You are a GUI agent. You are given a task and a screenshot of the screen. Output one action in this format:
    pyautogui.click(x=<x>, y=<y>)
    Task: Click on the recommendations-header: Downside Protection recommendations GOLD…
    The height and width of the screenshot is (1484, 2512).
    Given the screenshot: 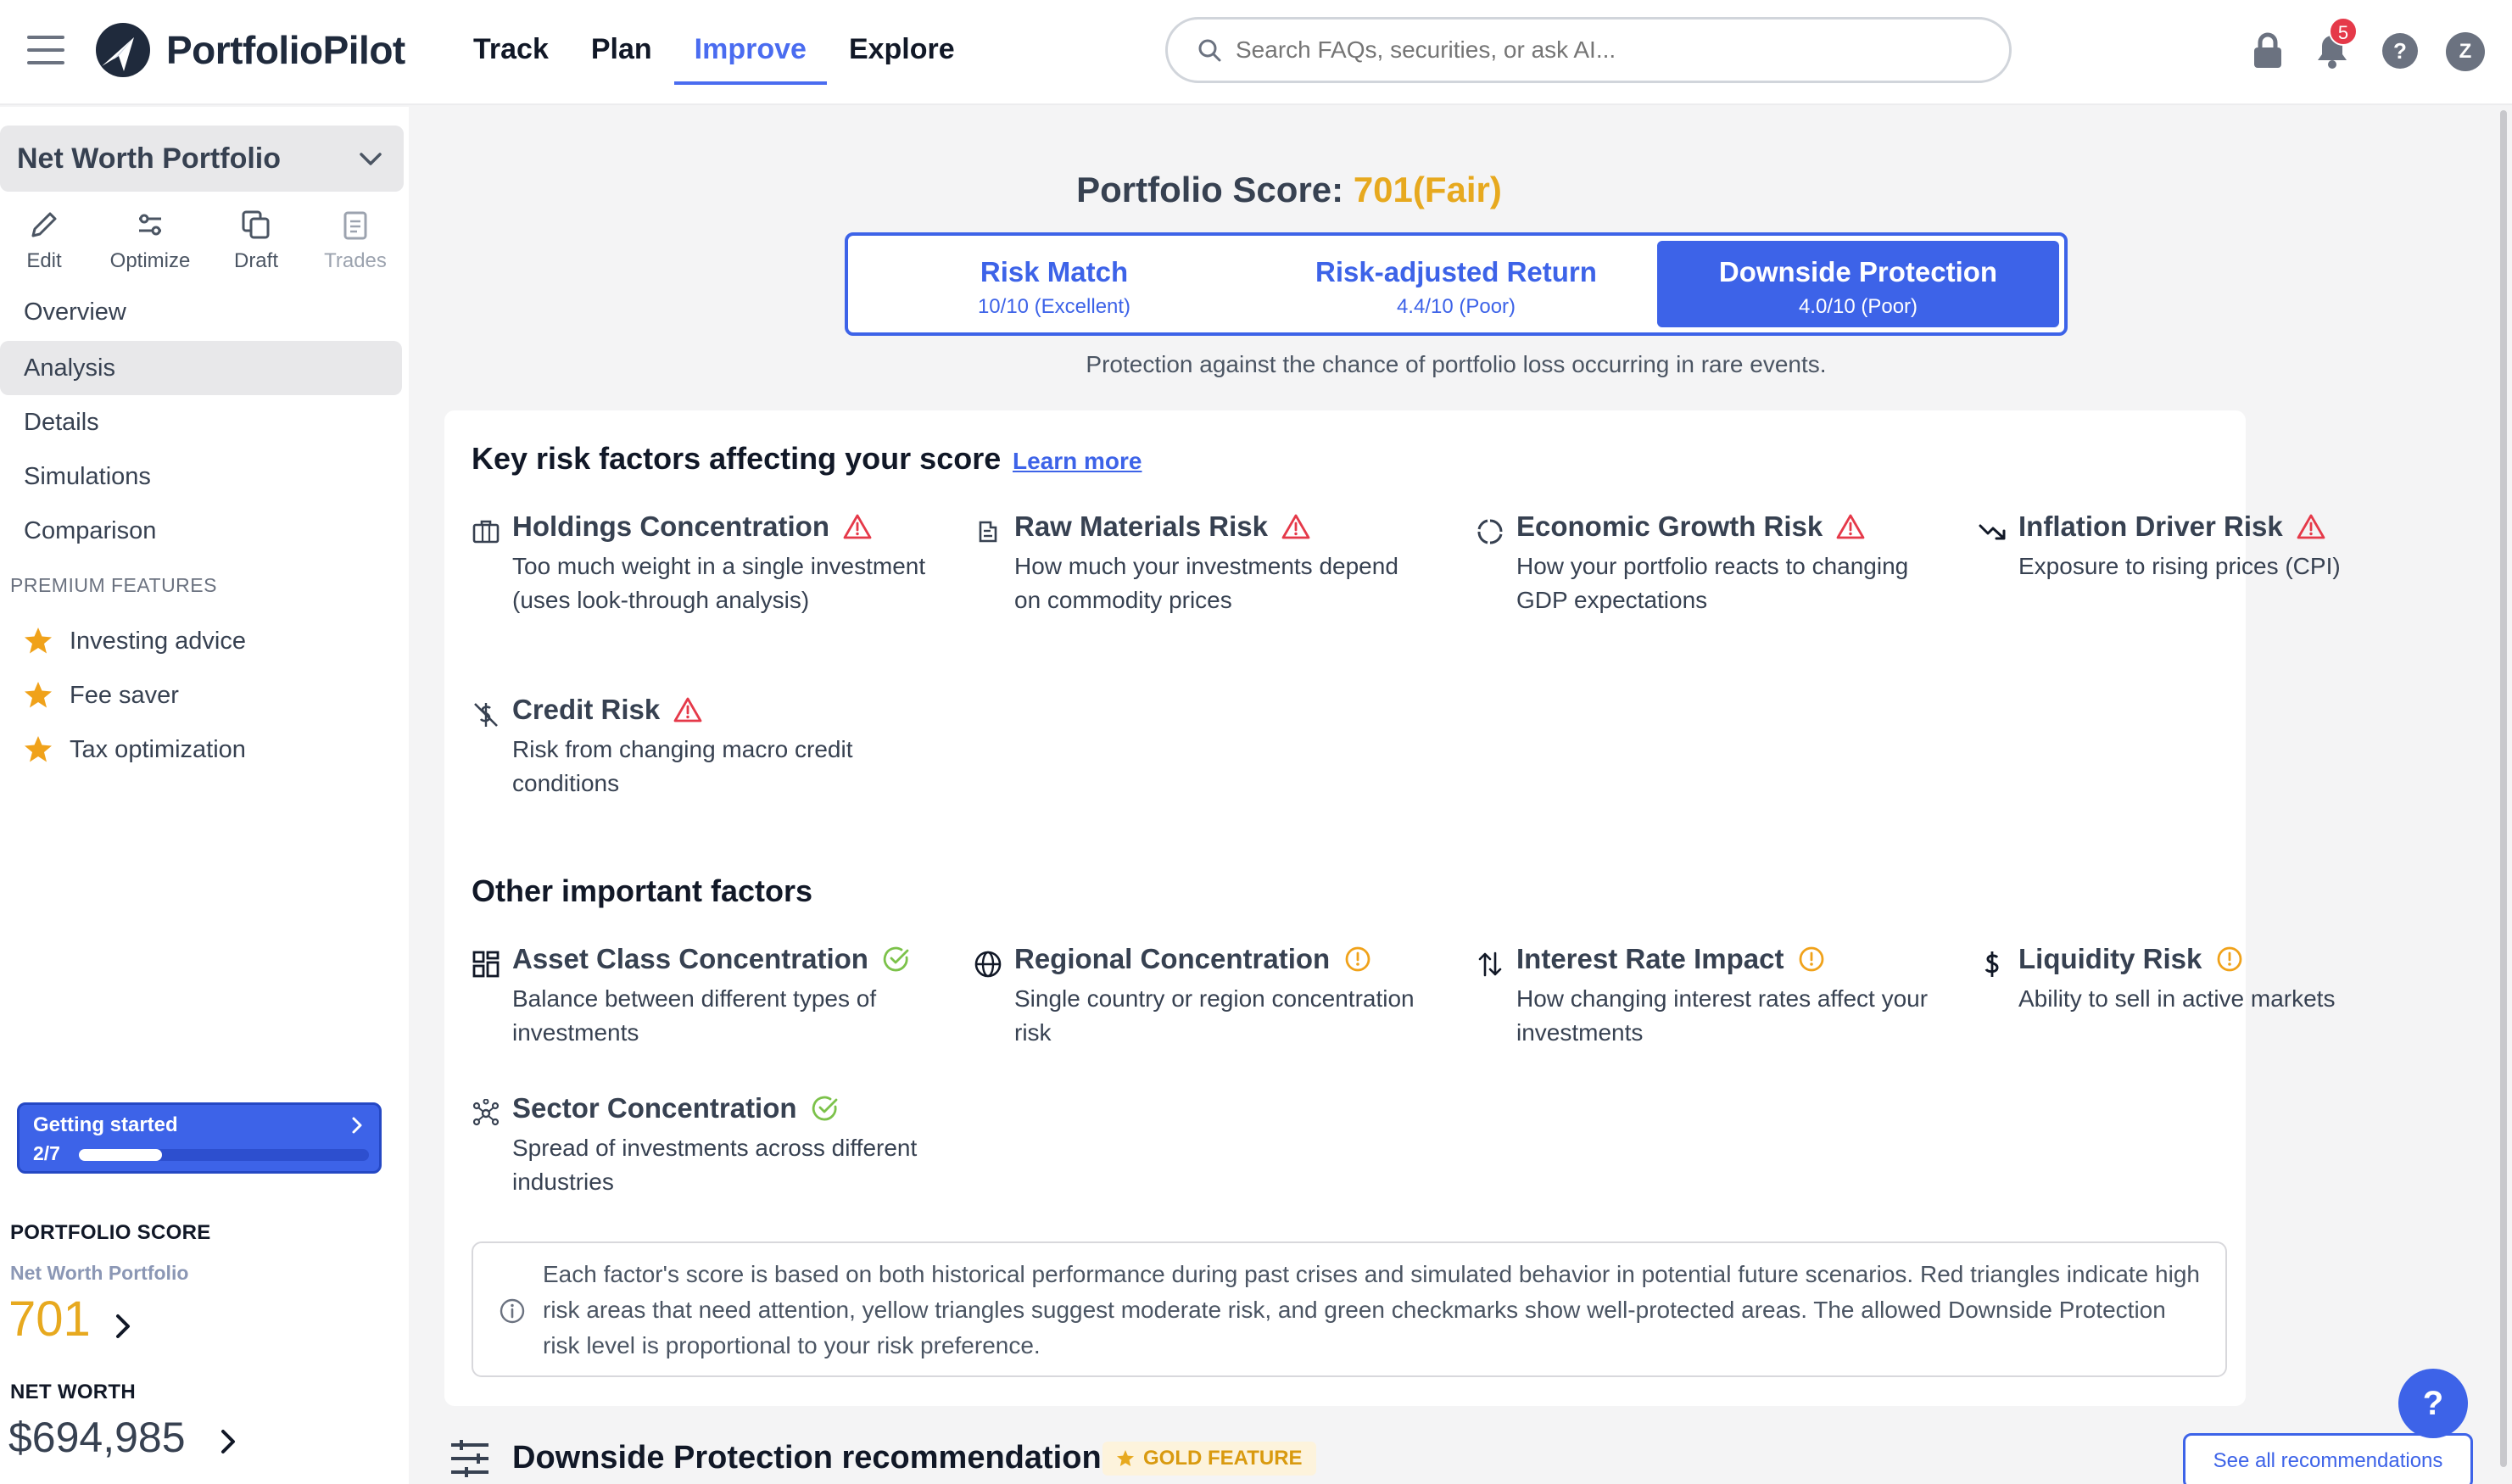 What is the action you would take?
    pyautogui.click(x=1461, y=1455)
    